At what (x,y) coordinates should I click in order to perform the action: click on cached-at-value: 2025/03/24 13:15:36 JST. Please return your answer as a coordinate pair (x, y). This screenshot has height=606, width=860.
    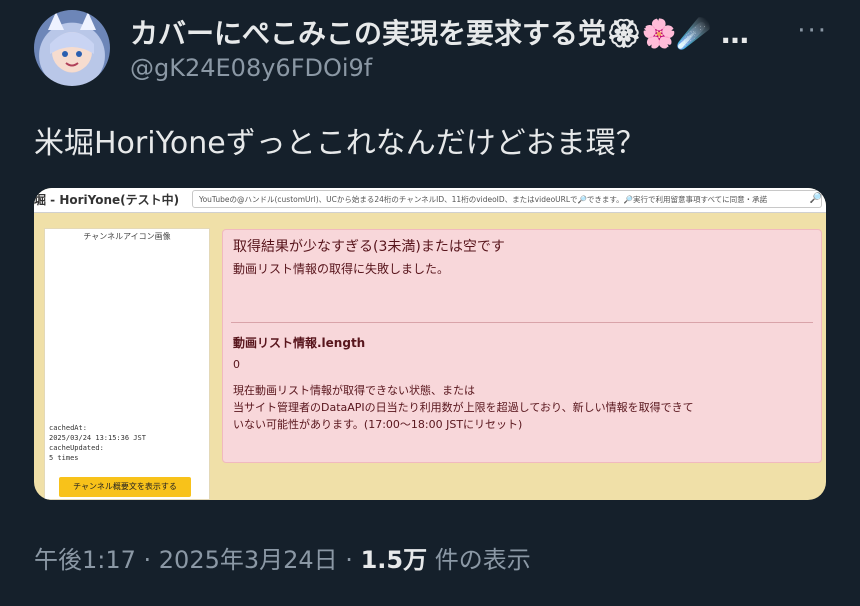
    Looking at the image, I should click on (97, 438).